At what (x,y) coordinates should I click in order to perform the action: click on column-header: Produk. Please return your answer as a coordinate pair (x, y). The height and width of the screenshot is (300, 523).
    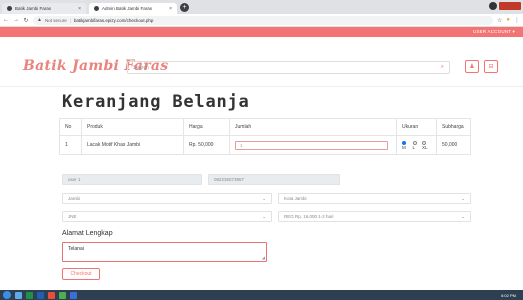
    Looking at the image, I should click on (132, 127).